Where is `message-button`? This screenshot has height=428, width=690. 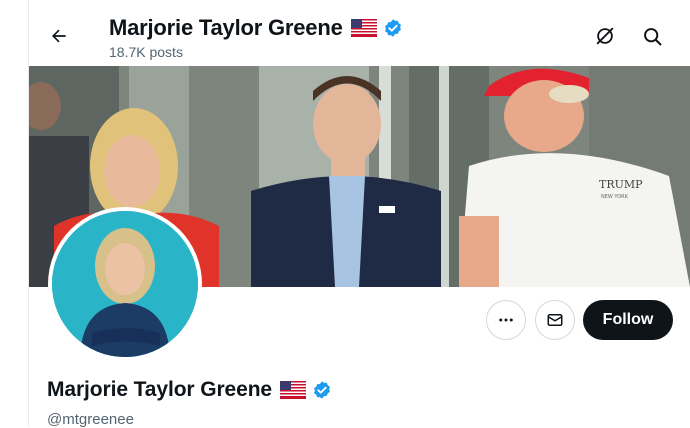
message-button is located at coordinates (555, 320).